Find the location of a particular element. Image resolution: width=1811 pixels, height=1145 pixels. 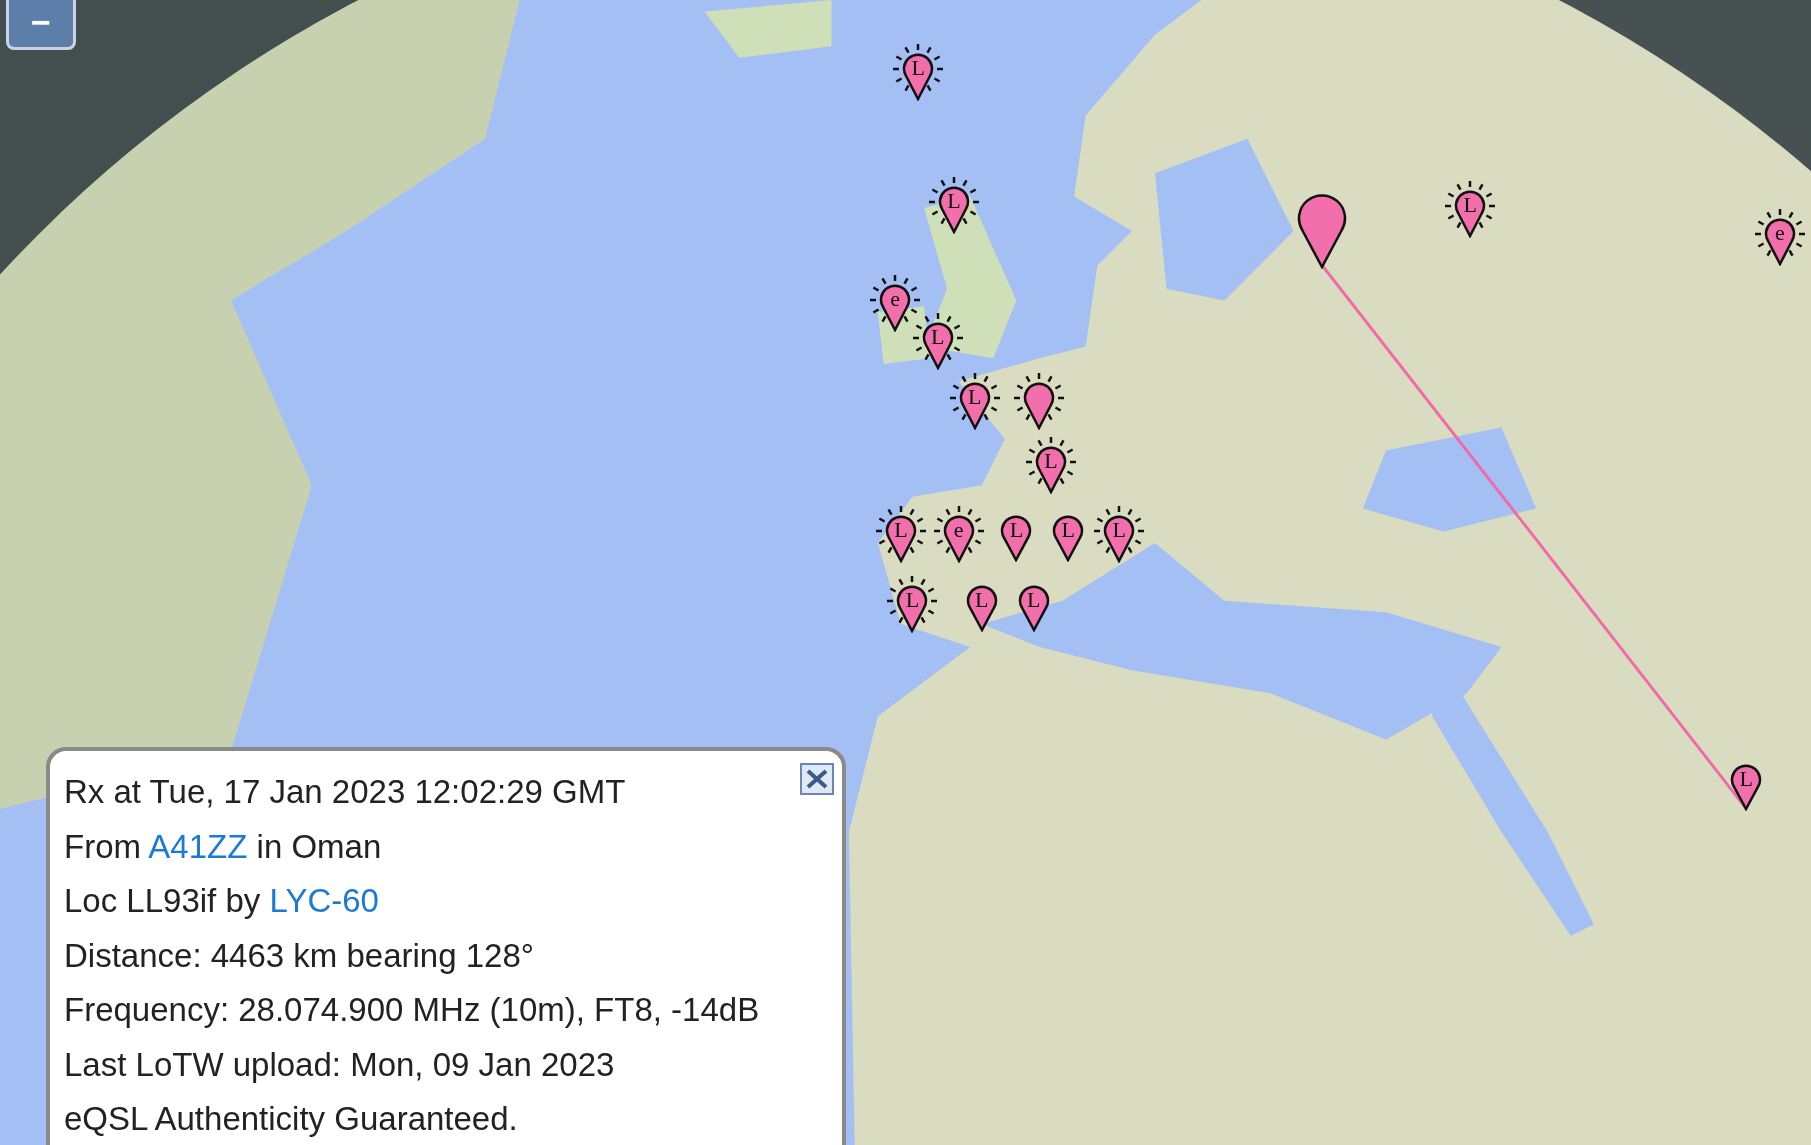

info-text: Loc LL93if by LYC-60 is located at coordinates (221, 901).